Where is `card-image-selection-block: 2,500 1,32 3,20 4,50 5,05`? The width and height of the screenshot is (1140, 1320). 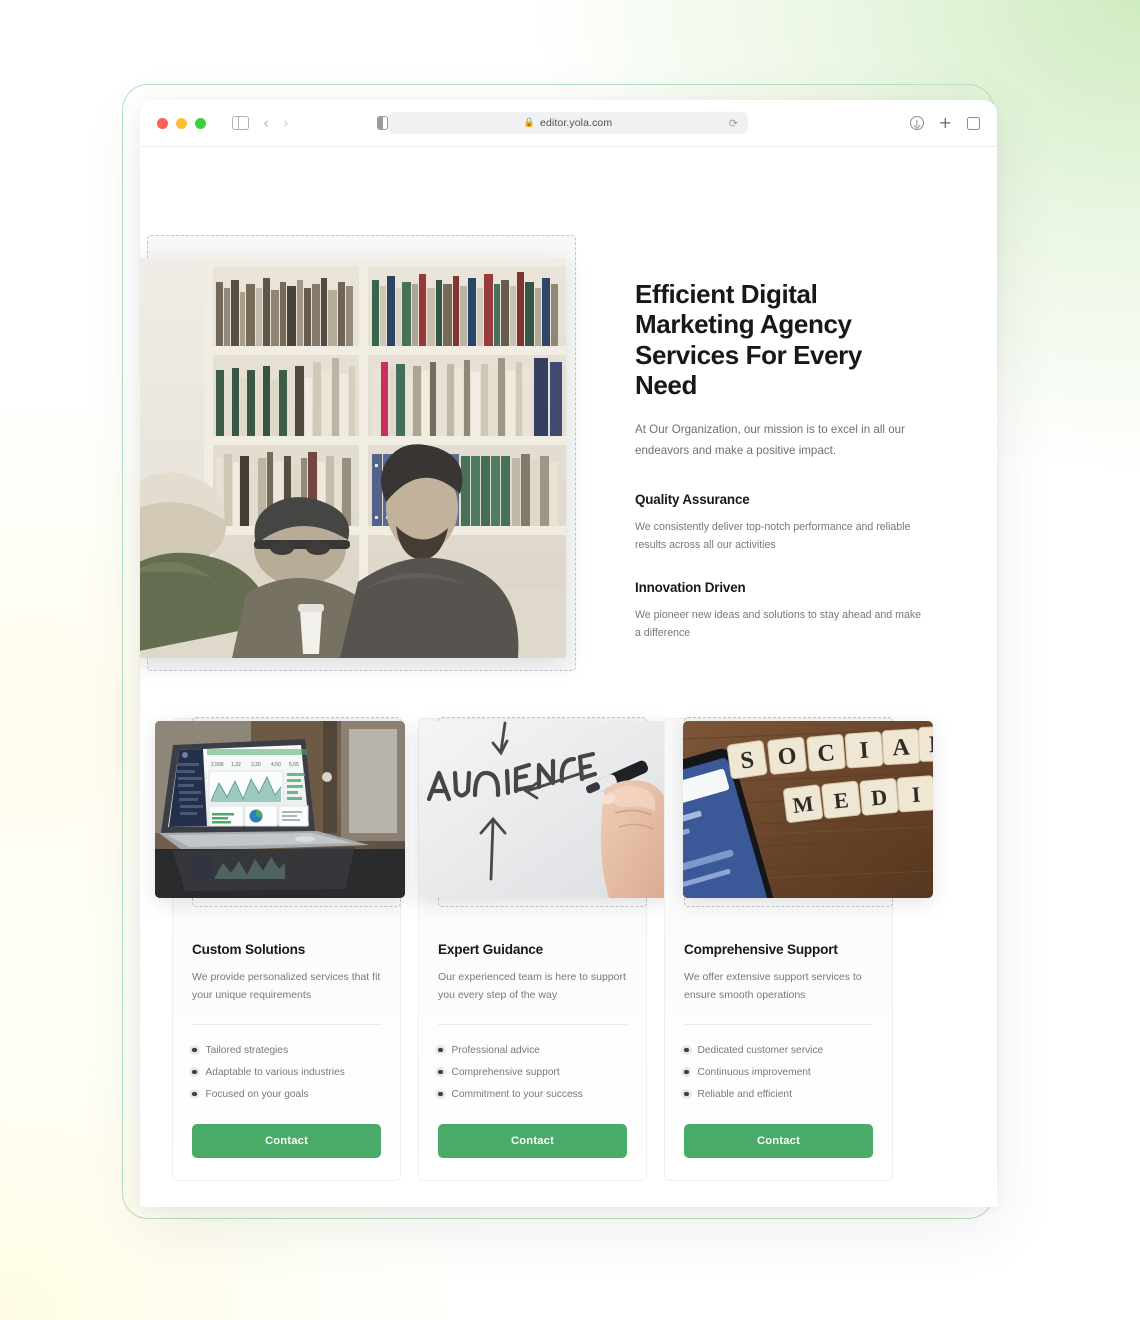 card-image-selection-block: 2,500 1,32 3,20 4,50 5,05 is located at coordinates (280, 812).